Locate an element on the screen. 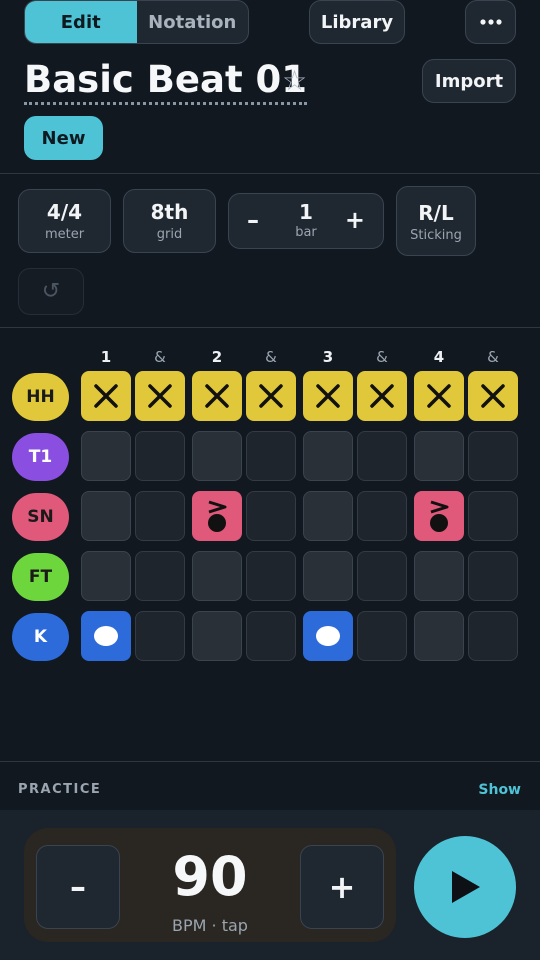  tempo-decrement-button: – is located at coordinates (78, 887).